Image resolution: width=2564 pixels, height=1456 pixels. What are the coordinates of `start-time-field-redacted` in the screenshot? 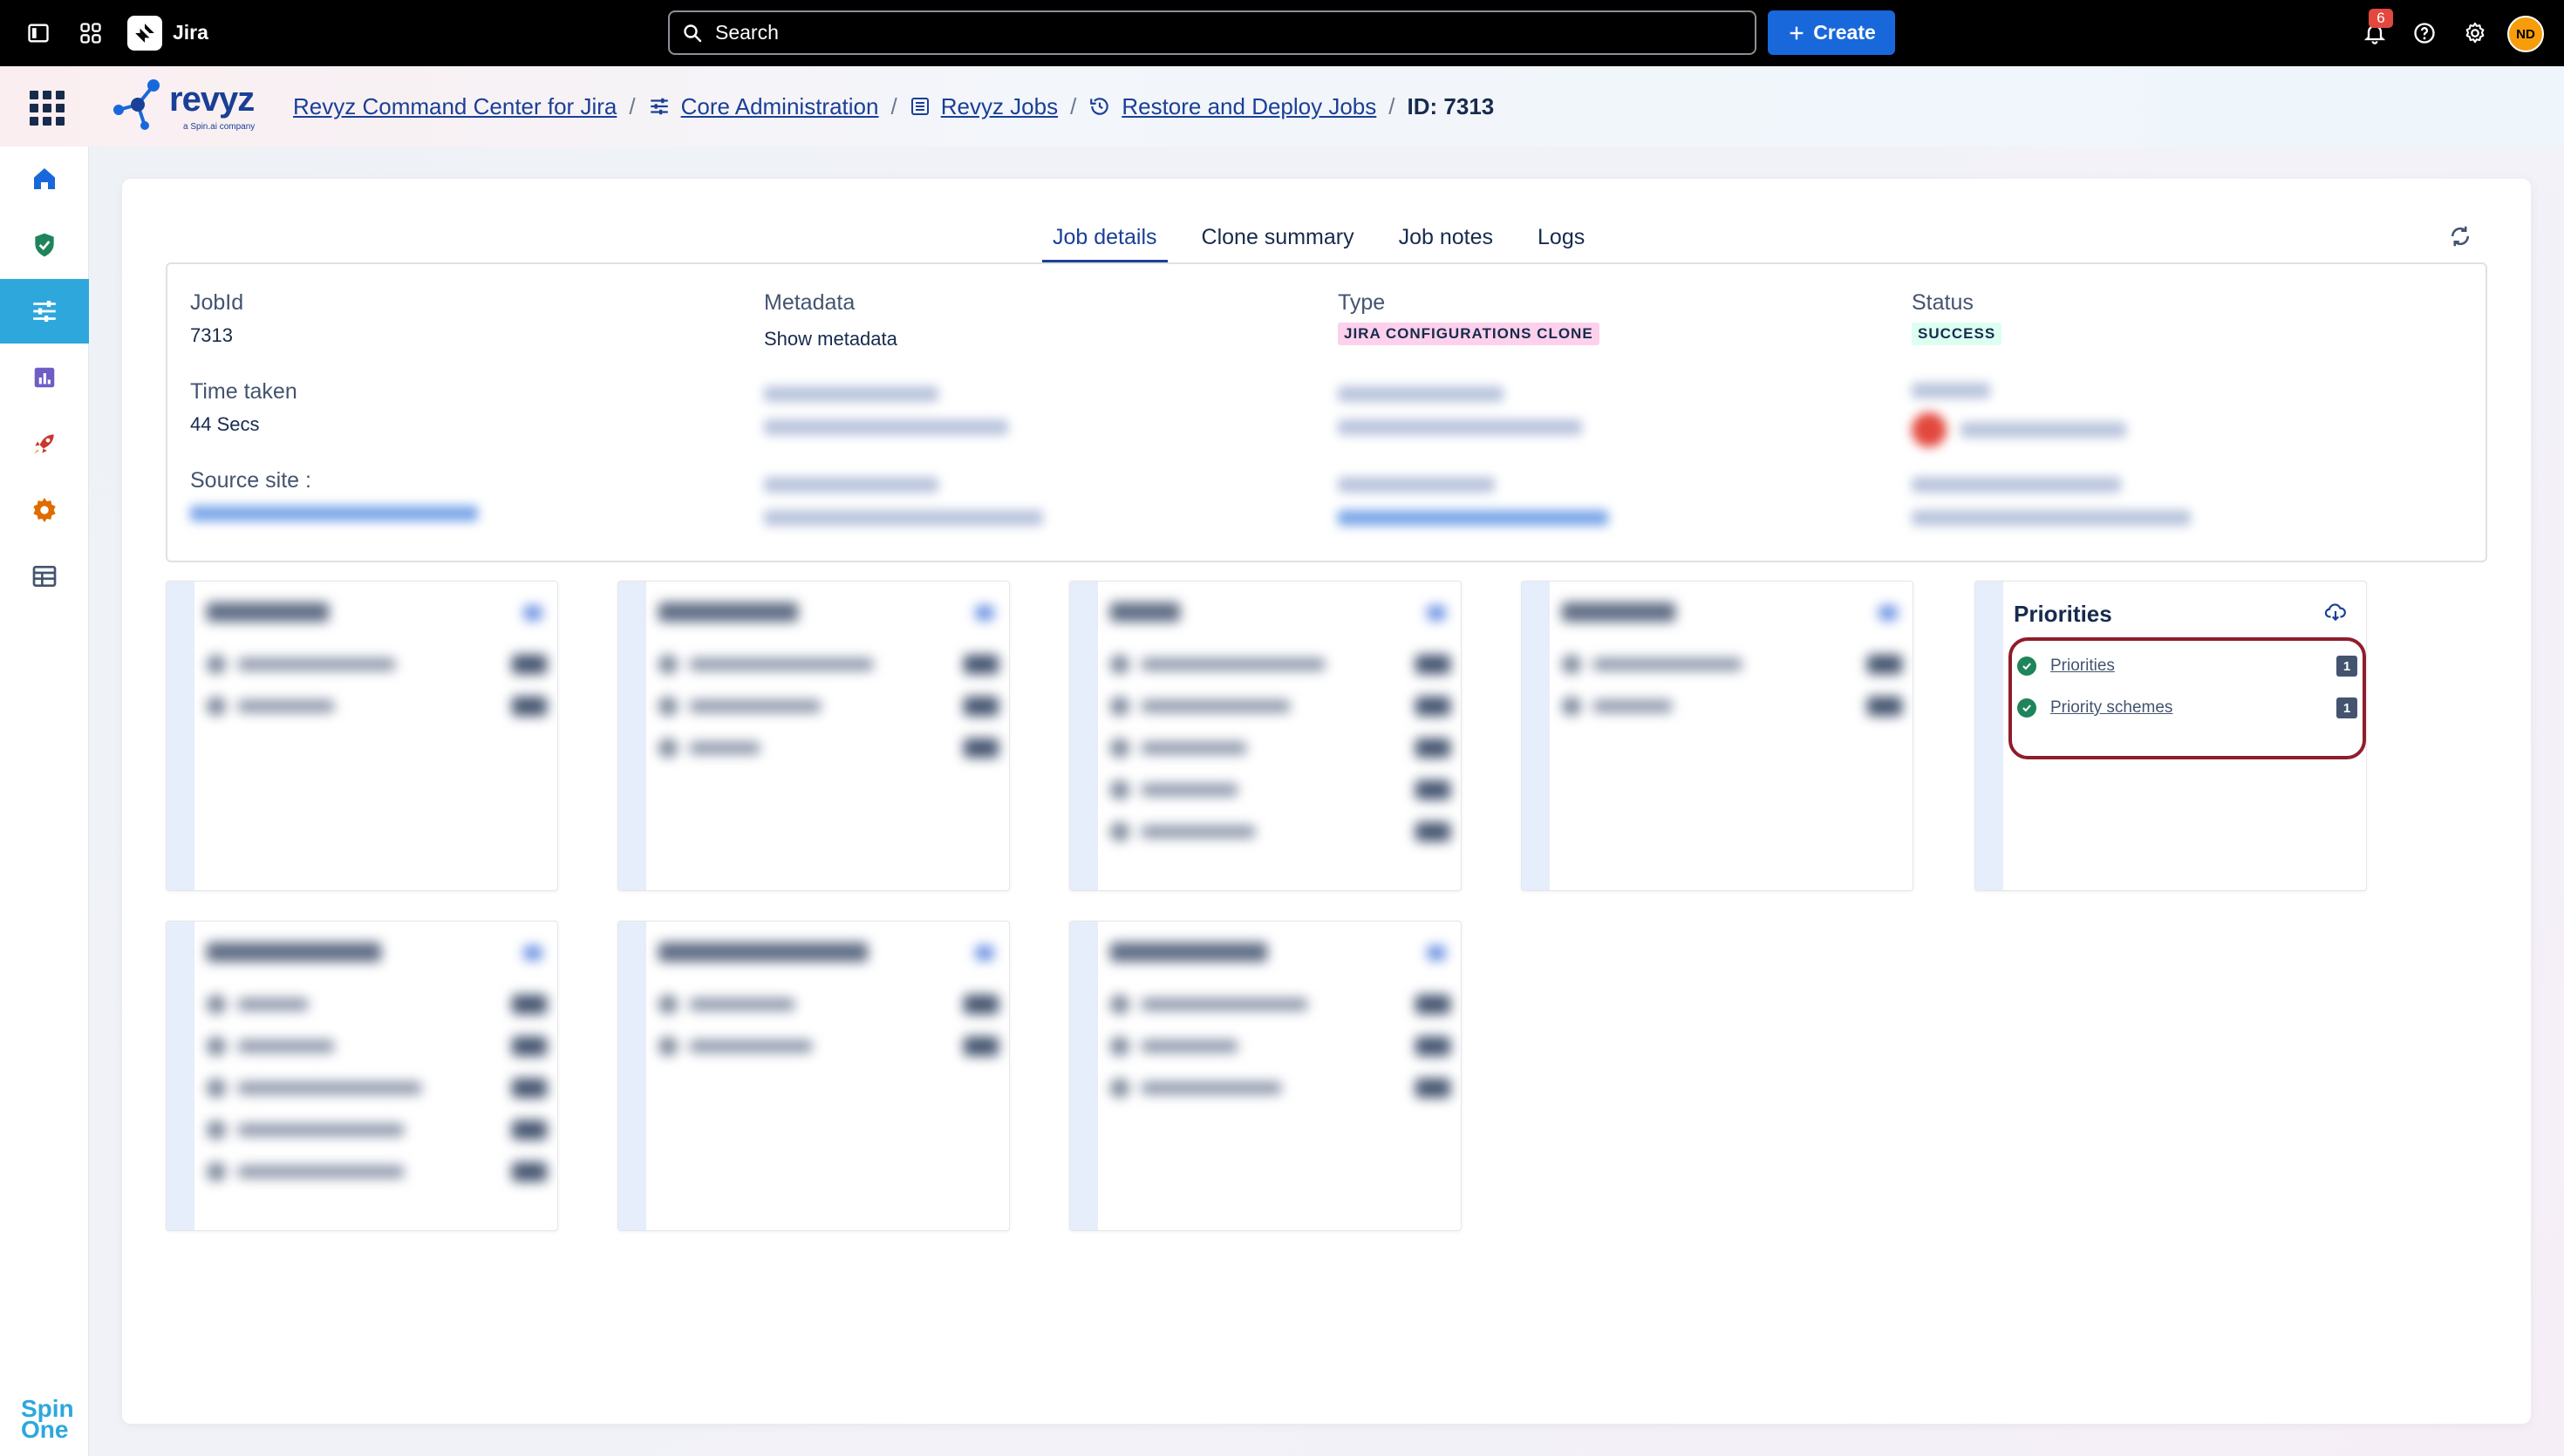 It's located at (895, 410).